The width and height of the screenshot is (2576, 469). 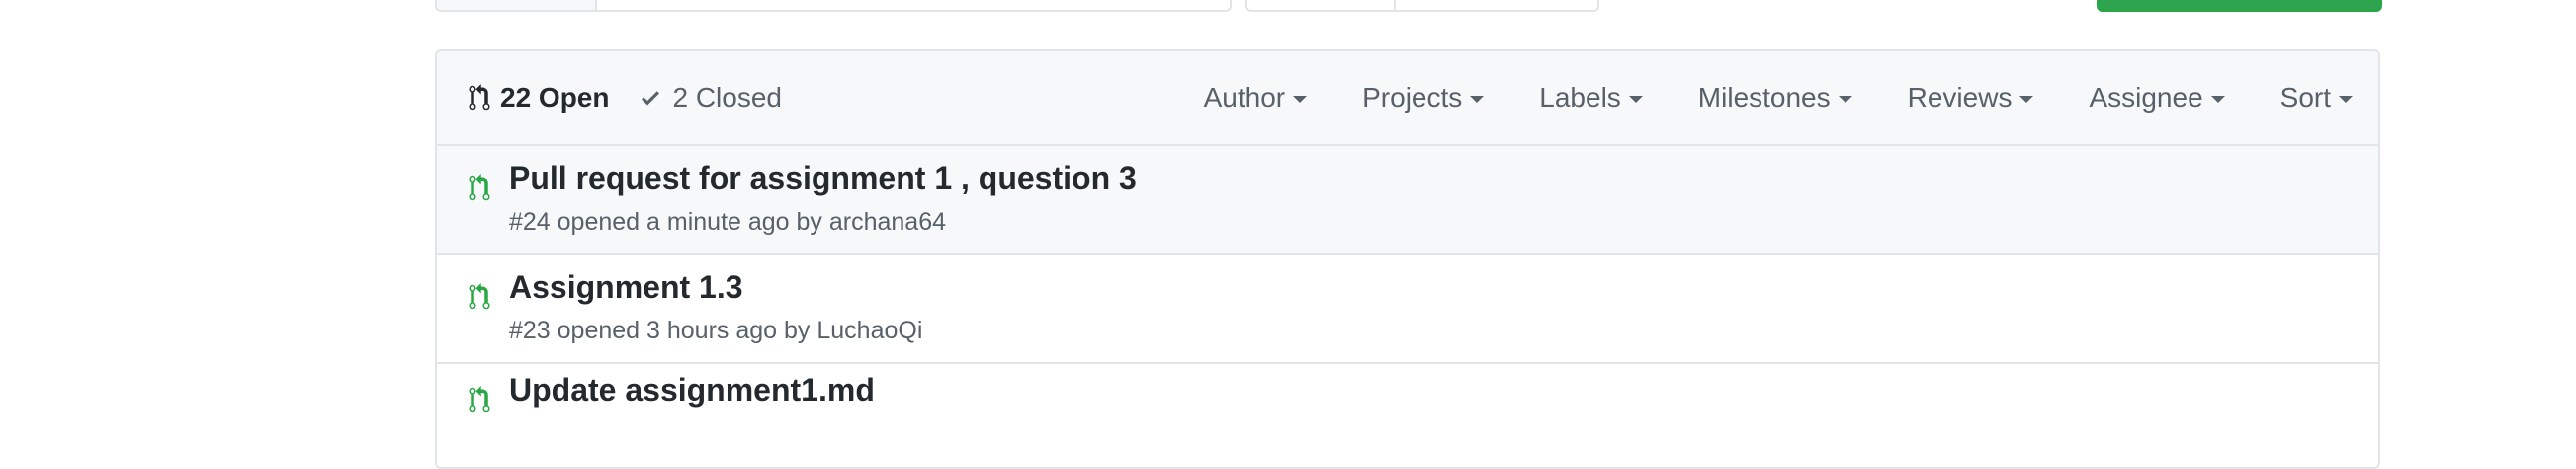 I want to click on filters-dropdown-button, so click(x=517, y=5).